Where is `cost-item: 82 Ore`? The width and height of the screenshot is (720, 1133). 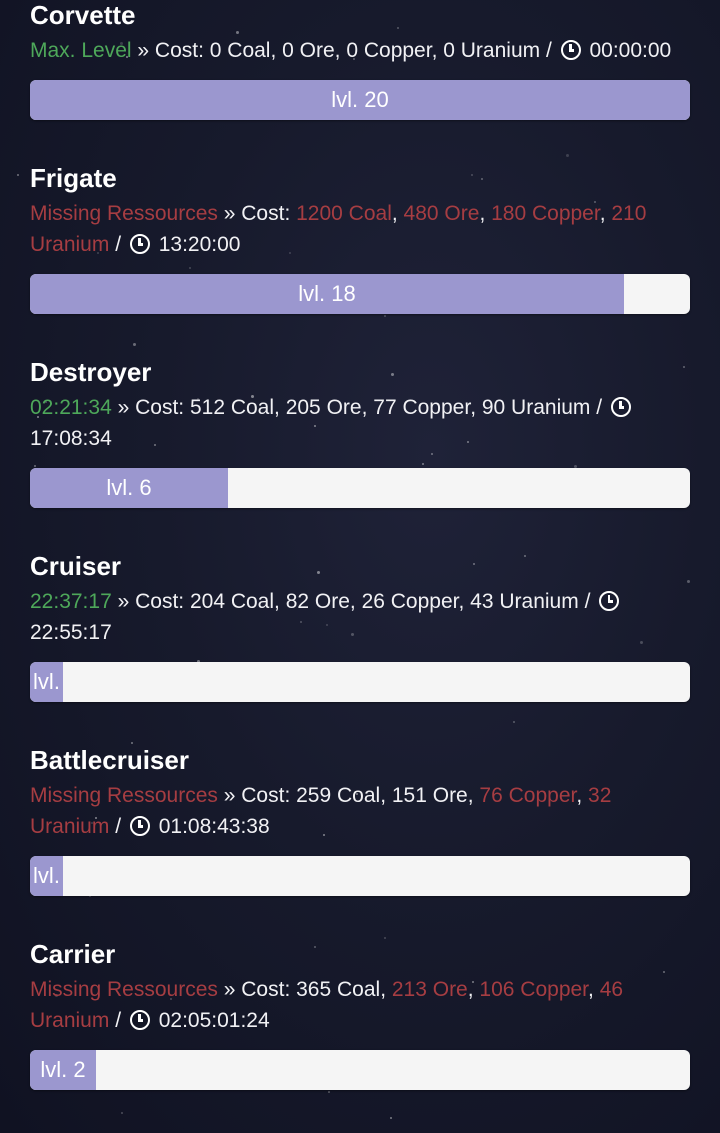 cost-item: 82 Ore is located at coordinates (317, 601).